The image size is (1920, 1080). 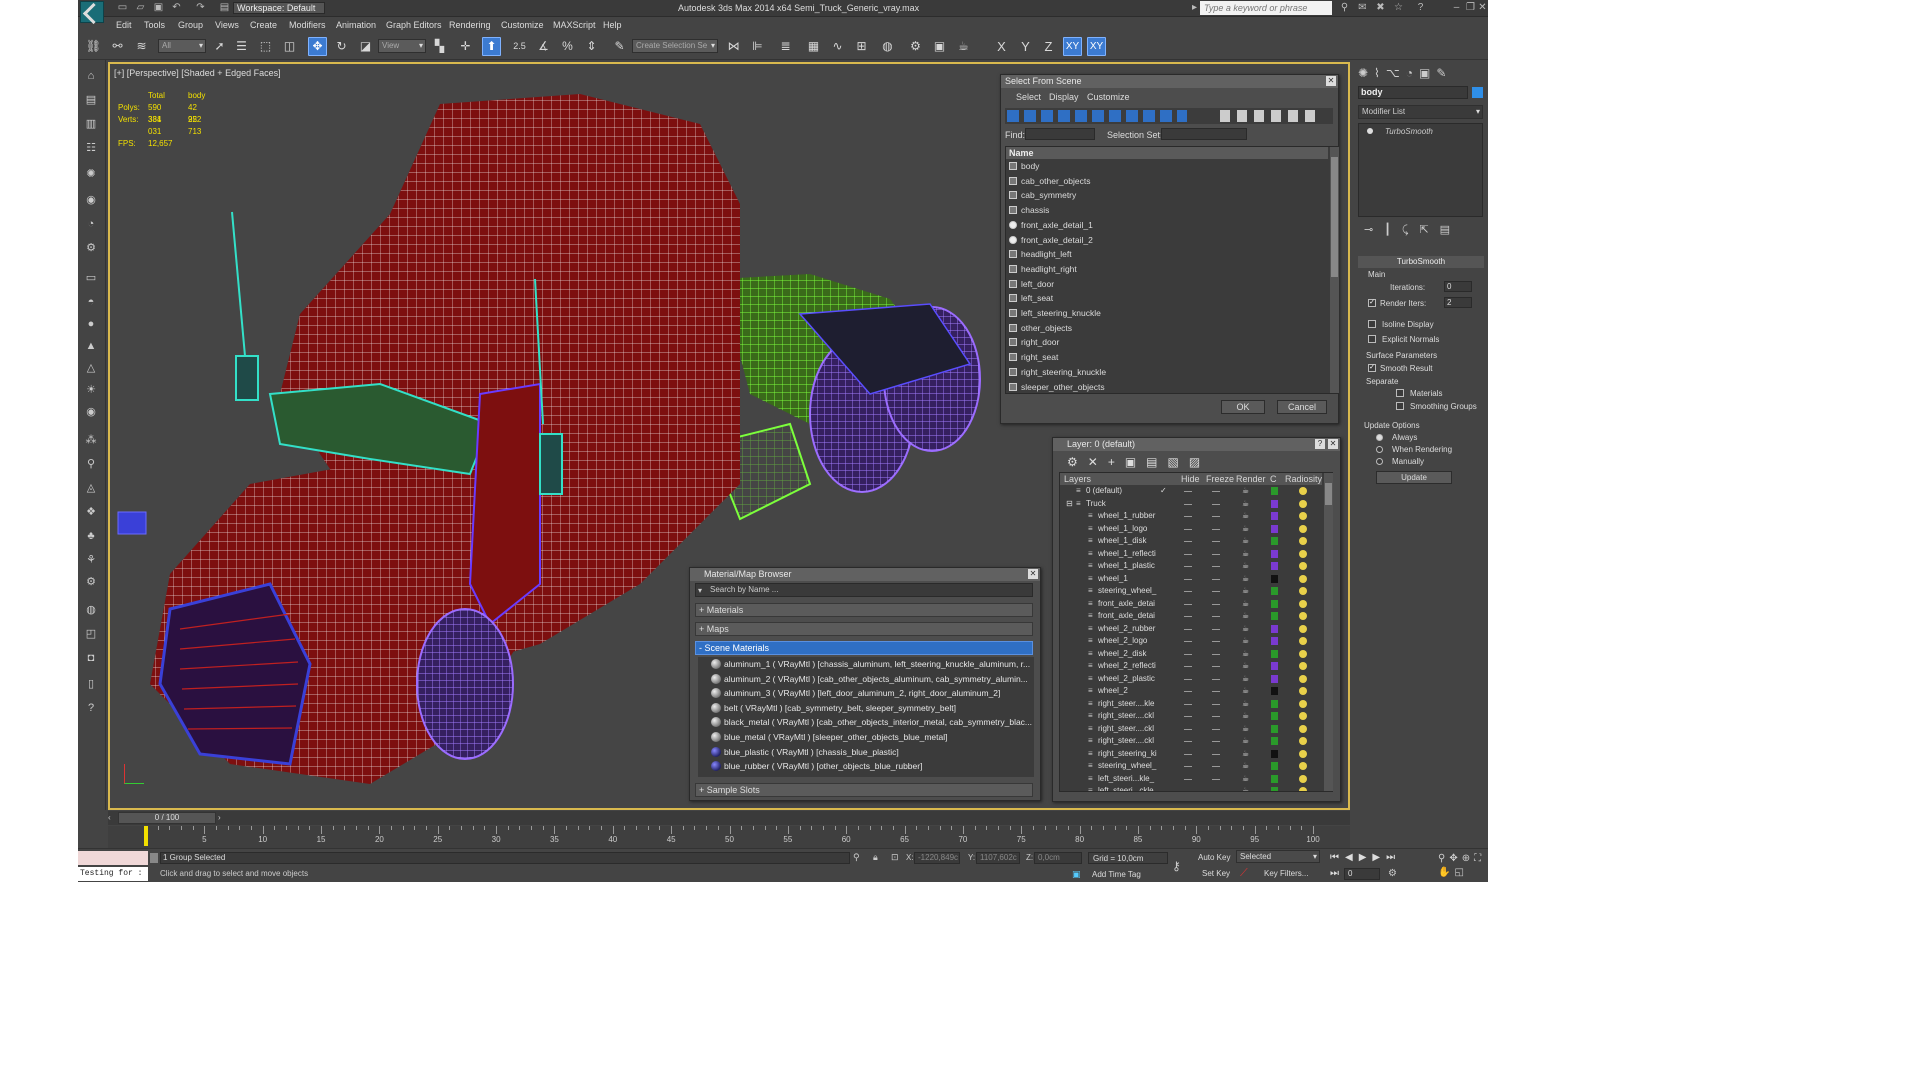 What do you see at coordinates (93, 46) in the screenshot?
I see `link-icon: ⛓` at bounding box center [93, 46].